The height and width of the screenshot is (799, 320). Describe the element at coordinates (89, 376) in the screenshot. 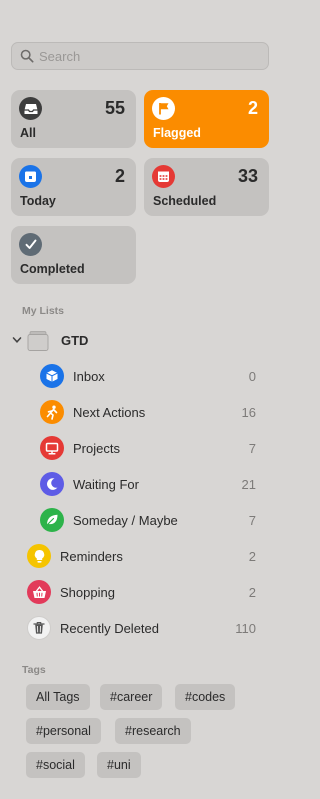

I see `list-label: Inbox` at that location.